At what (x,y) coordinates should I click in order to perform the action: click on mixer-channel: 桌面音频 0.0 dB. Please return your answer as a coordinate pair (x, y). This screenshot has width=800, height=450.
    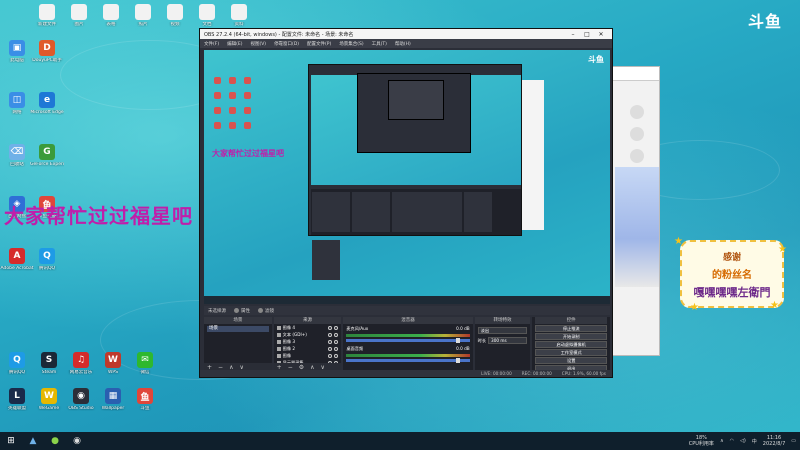
    Looking at the image, I should click on (407, 354).